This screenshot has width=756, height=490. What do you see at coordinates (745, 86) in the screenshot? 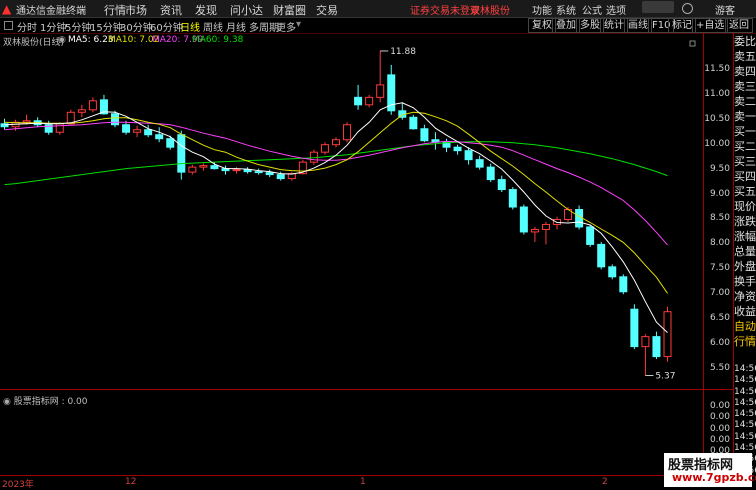
I see `quote-panel-label: 卖三` at bounding box center [745, 86].